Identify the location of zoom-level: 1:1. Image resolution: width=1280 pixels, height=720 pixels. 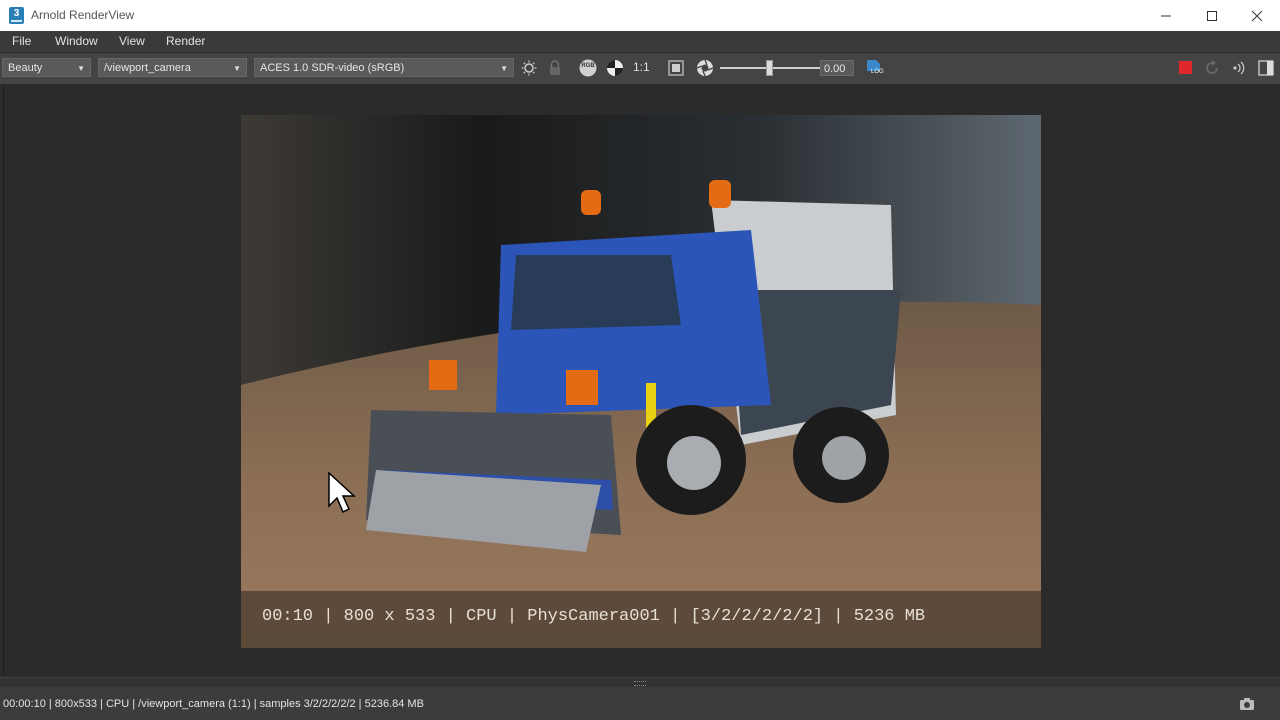
(641, 67).